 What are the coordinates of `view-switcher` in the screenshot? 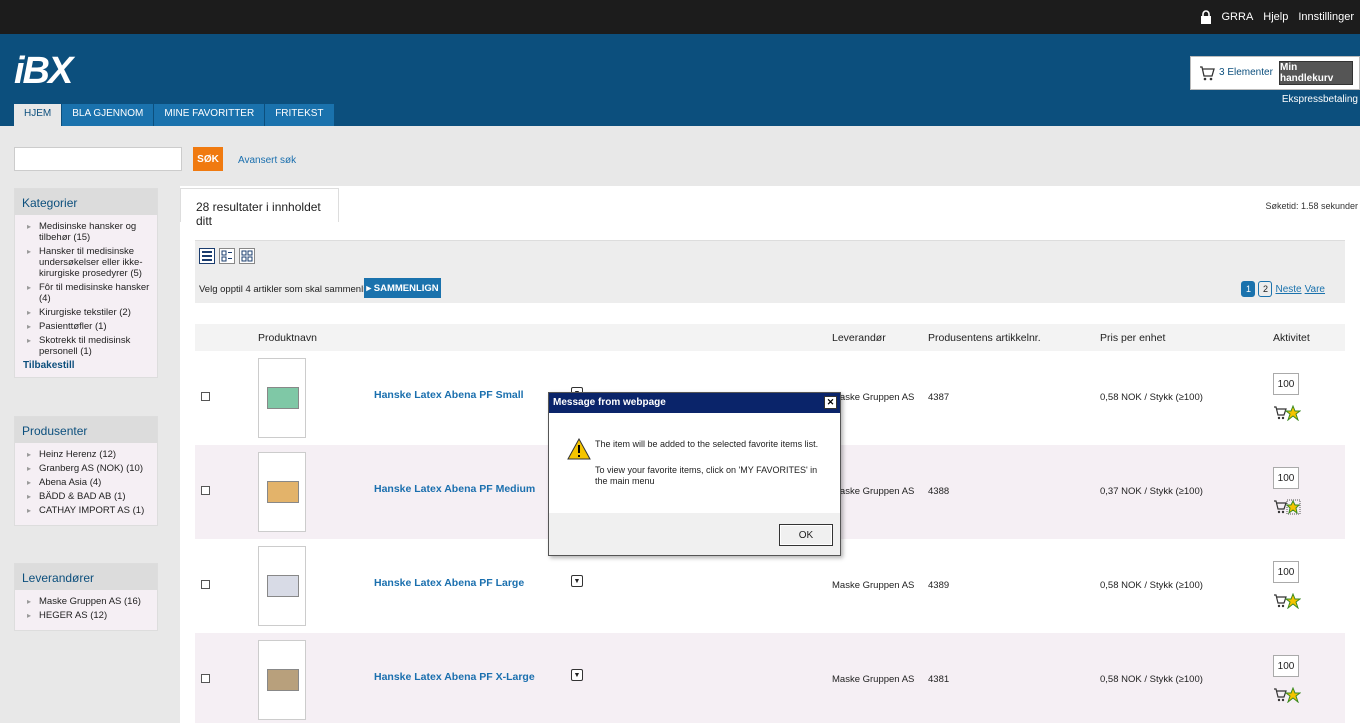 It's located at (227, 256).